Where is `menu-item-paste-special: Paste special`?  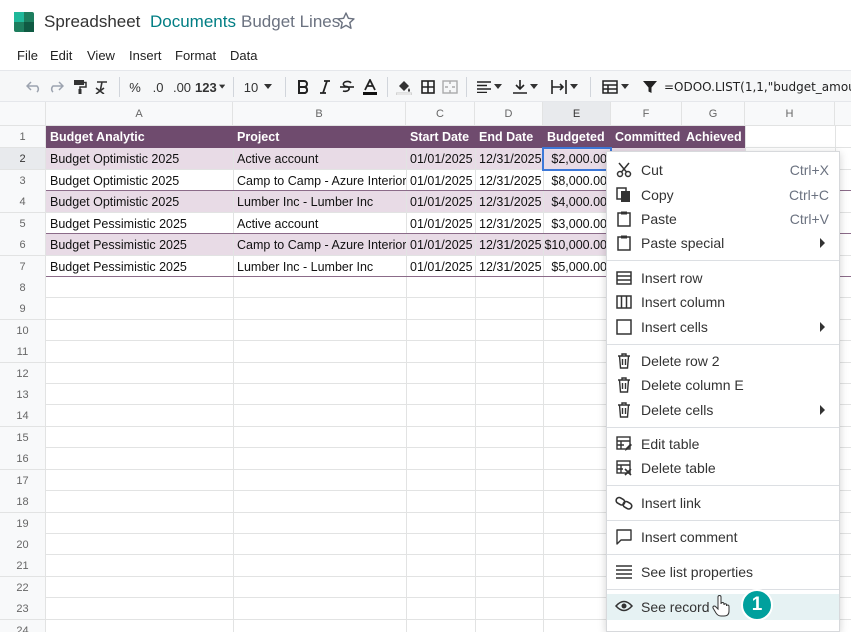
menu-item-paste-special: Paste special is located at coordinates (723, 243).